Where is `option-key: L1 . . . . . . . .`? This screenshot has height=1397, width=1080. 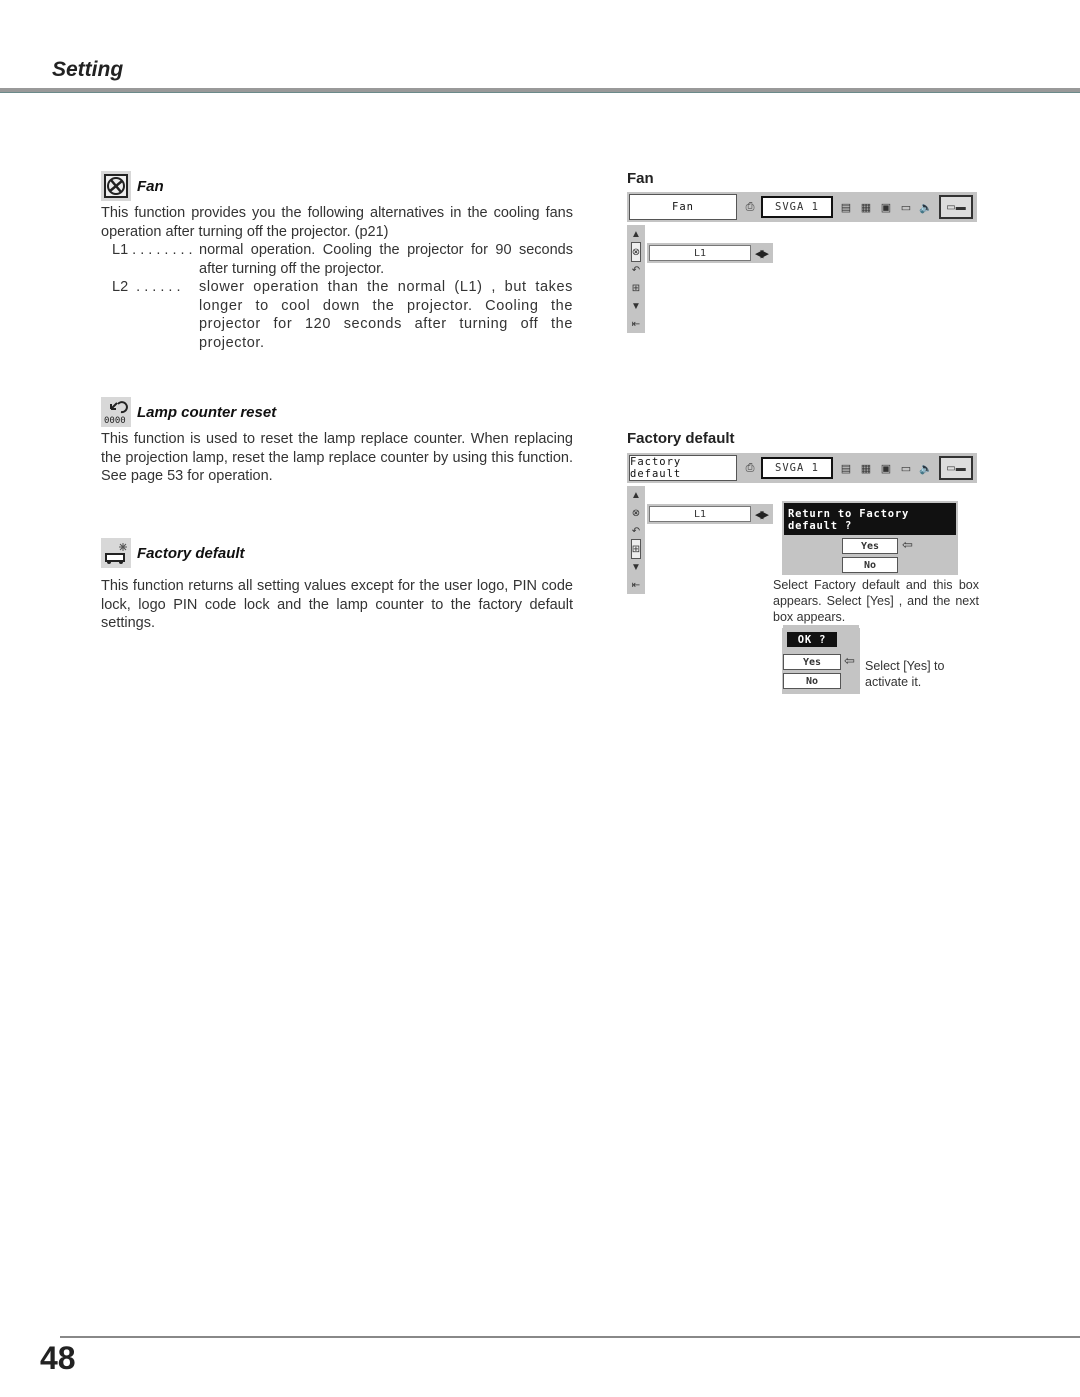
option-key: L1 . . . . . . . . is located at coordinates (152, 250).